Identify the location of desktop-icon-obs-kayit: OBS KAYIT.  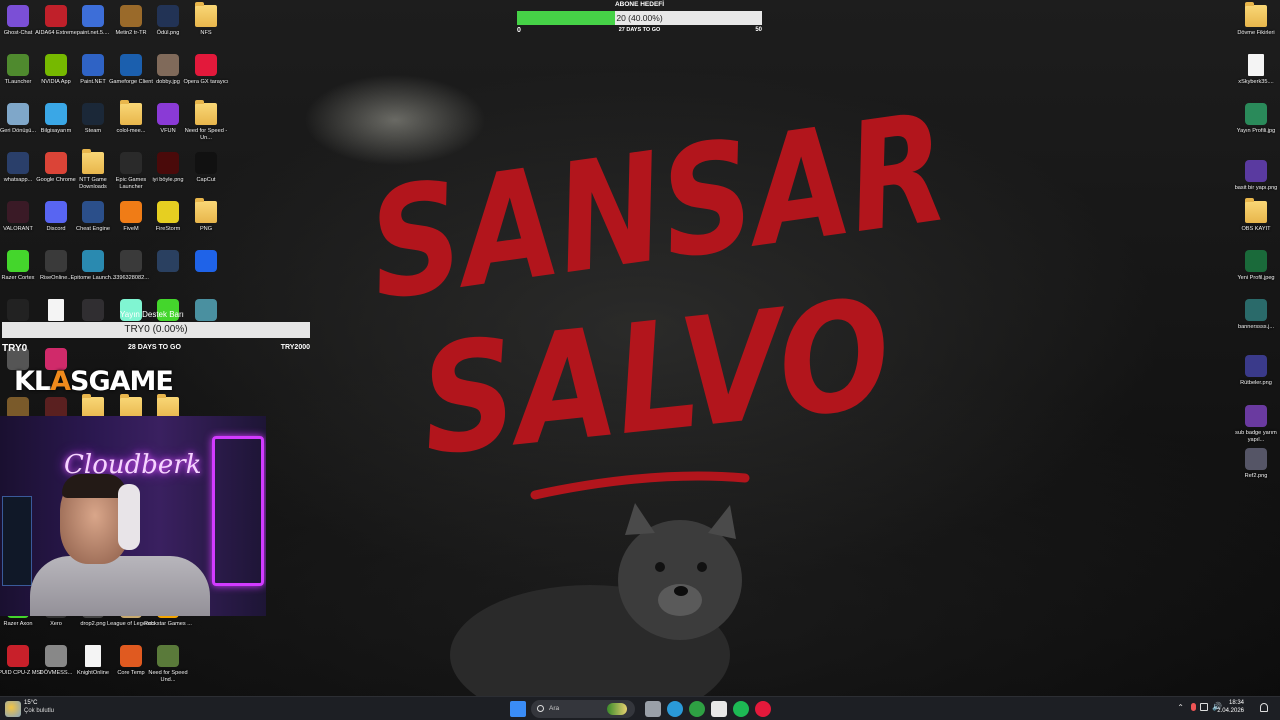
(1256, 215).